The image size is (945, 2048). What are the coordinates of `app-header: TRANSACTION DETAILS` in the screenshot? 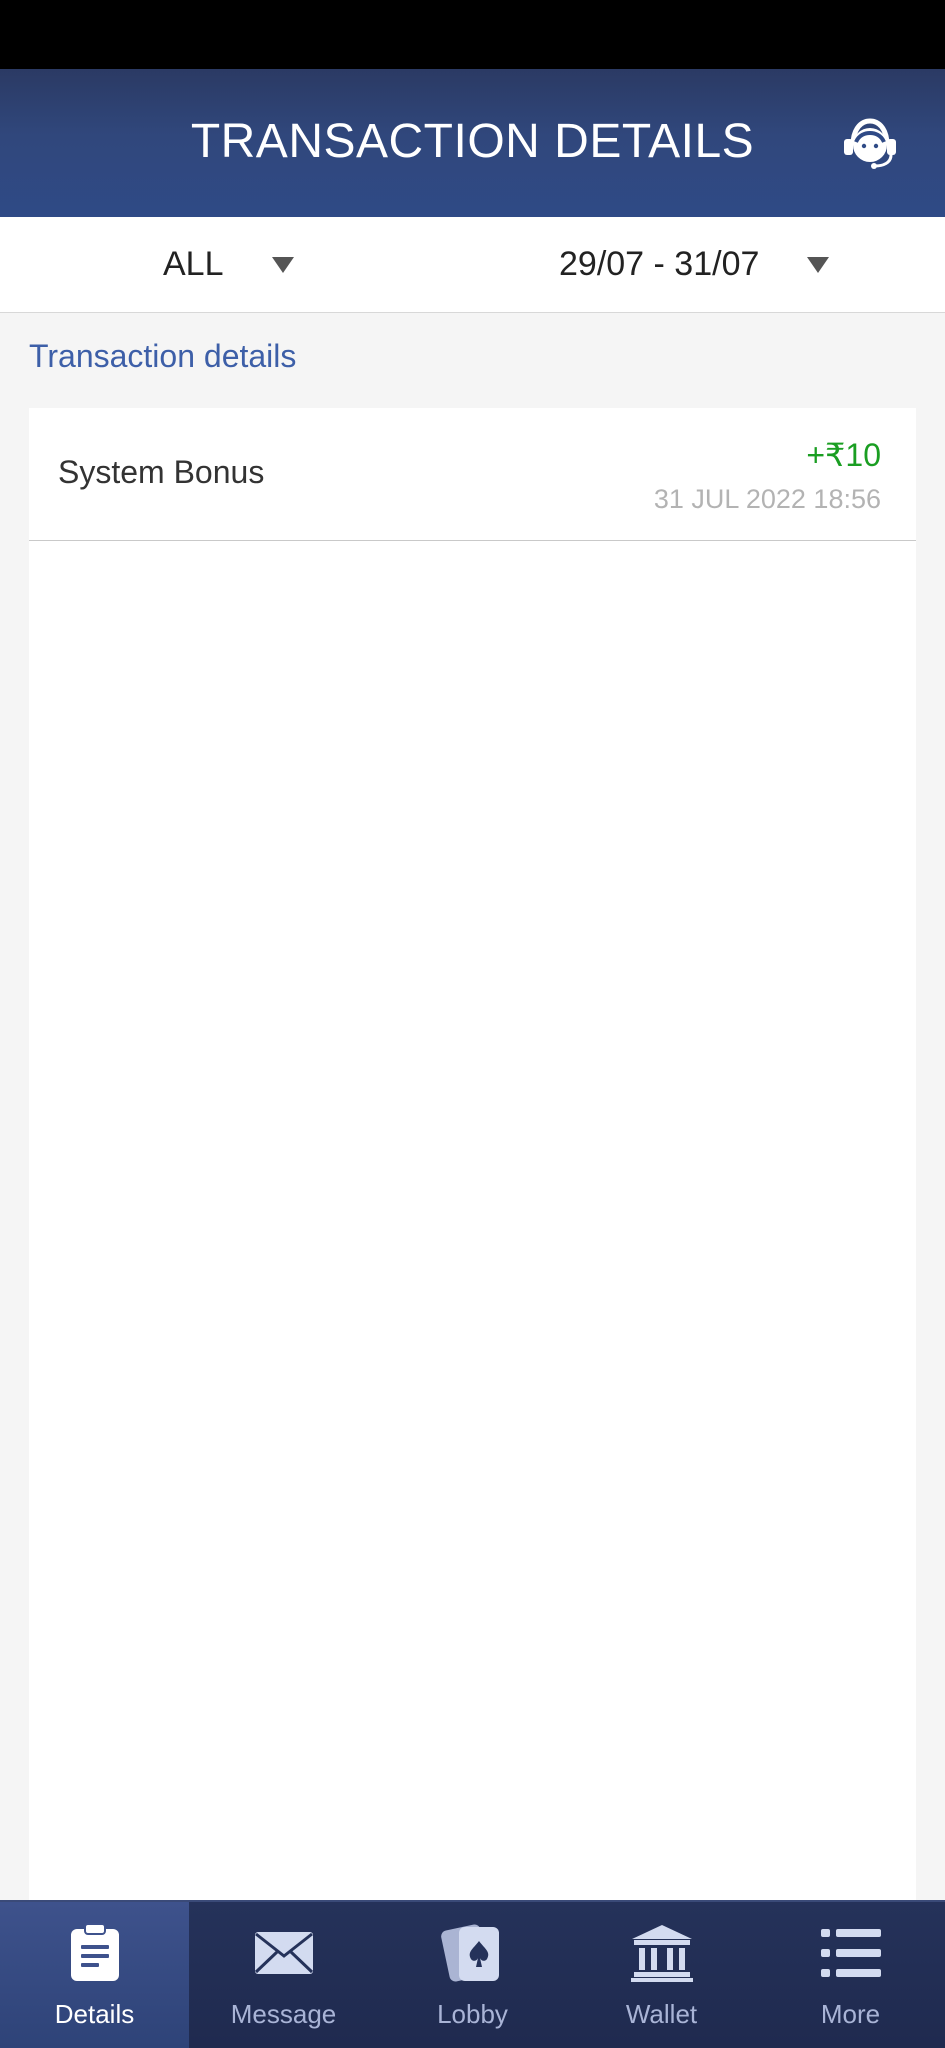 It's located at (472, 143).